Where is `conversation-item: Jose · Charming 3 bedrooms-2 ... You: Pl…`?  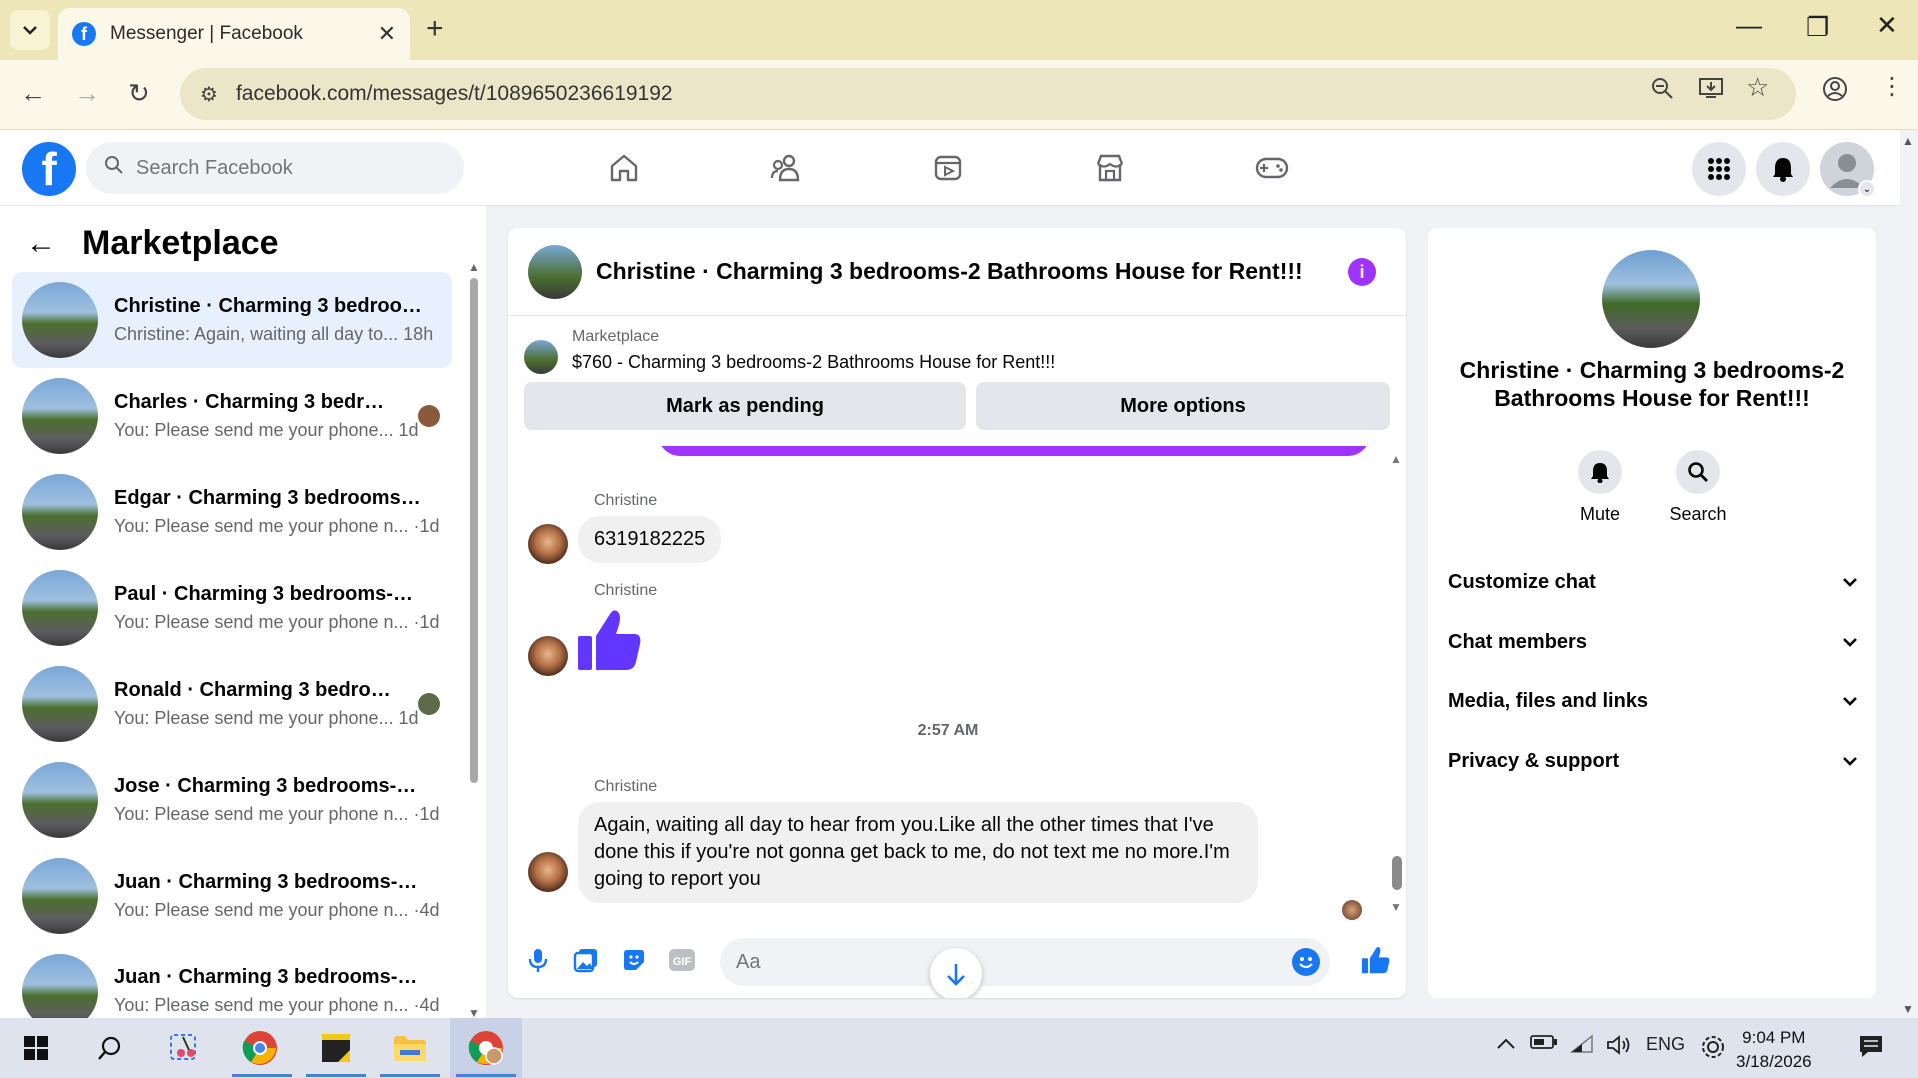
conversation-item: Jose · Charming 3 bedrooms-2 ... You: Pl… is located at coordinates (232, 800).